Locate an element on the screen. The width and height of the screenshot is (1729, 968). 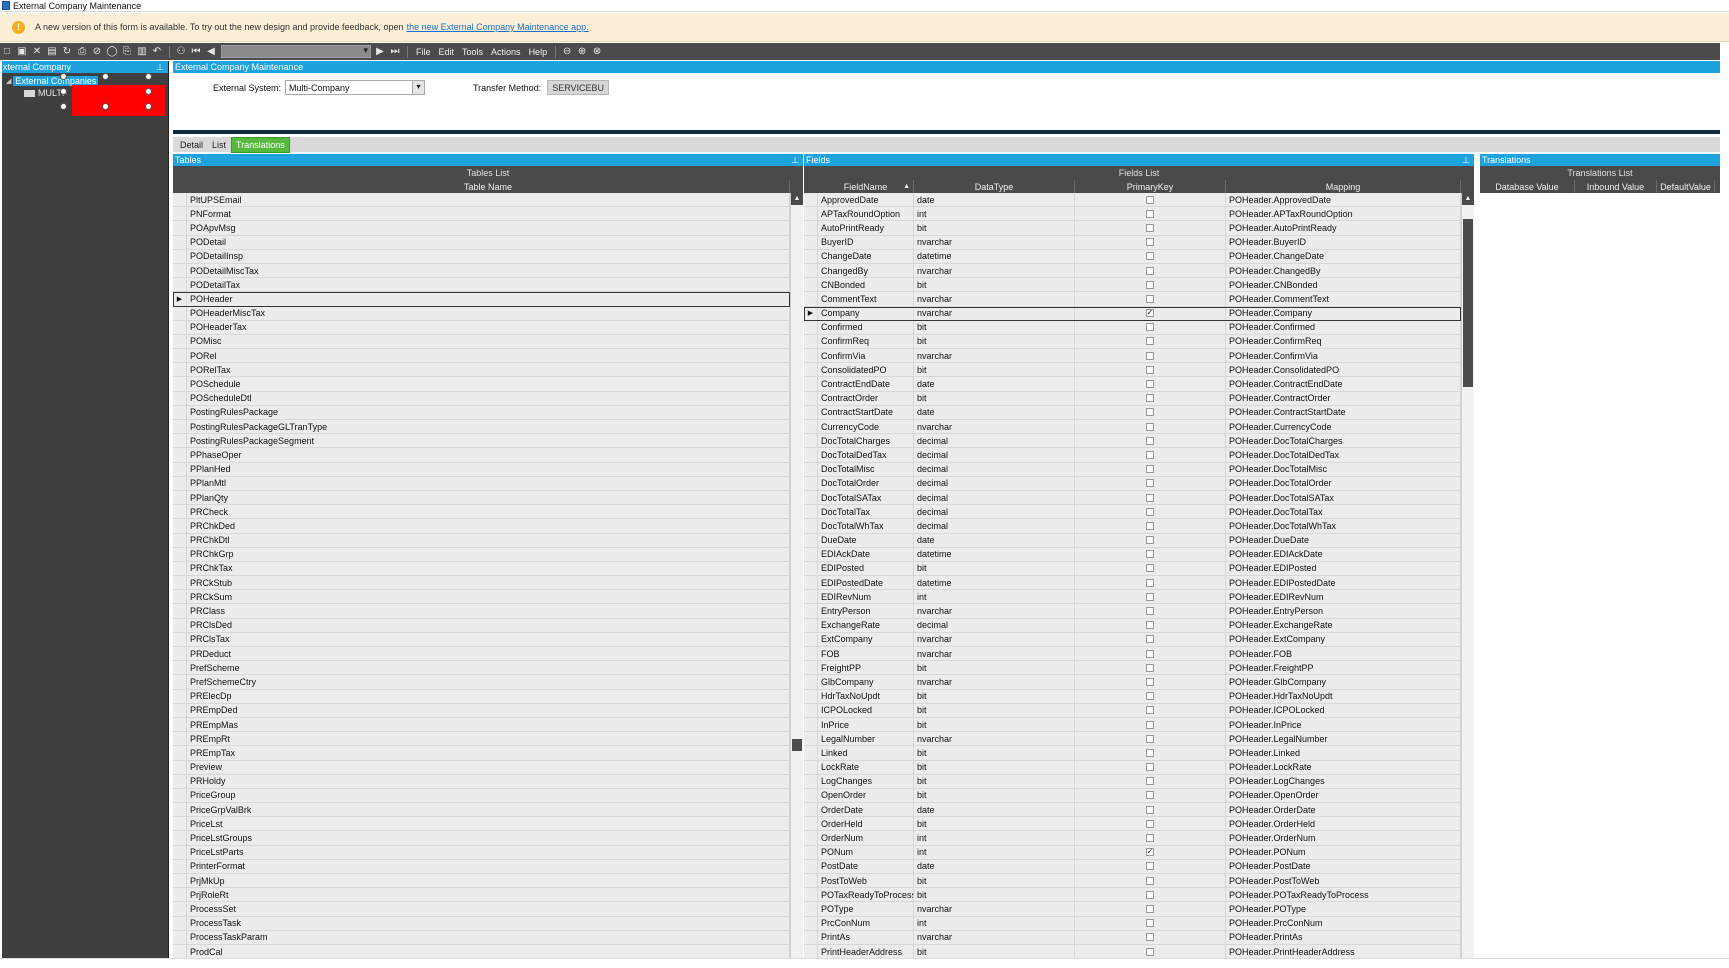
field-row: Confirmed bit POHeader.Confirmed is located at coordinates (1132, 327).